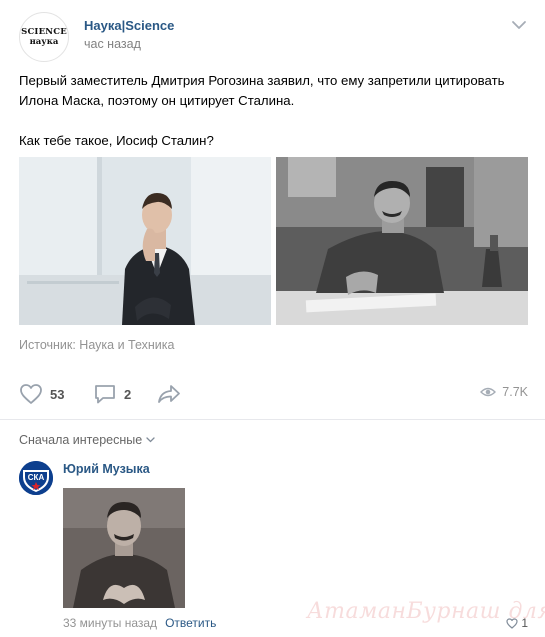 This screenshot has width=545, height=637. I want to click on share-button, so click(169, 394).